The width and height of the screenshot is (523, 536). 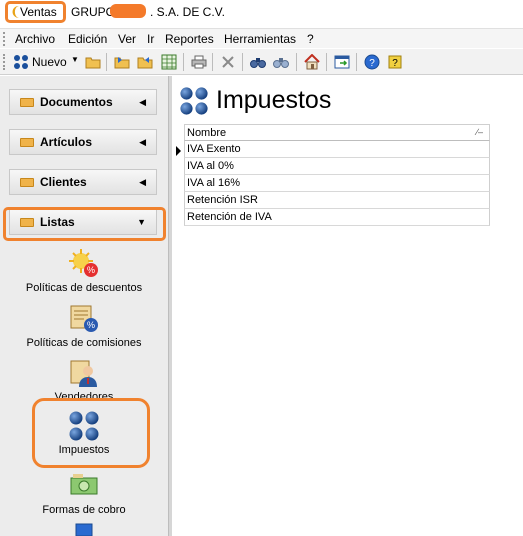 I want to click on list-item-impuestos: Impuestos, so click(x=84, y=433).